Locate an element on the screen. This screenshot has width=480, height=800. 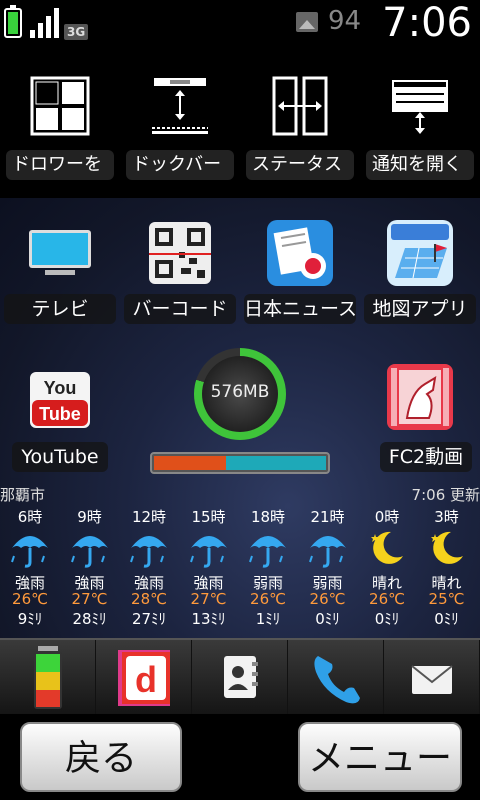
app-label: テレビ is located at coordinates (60, 309).